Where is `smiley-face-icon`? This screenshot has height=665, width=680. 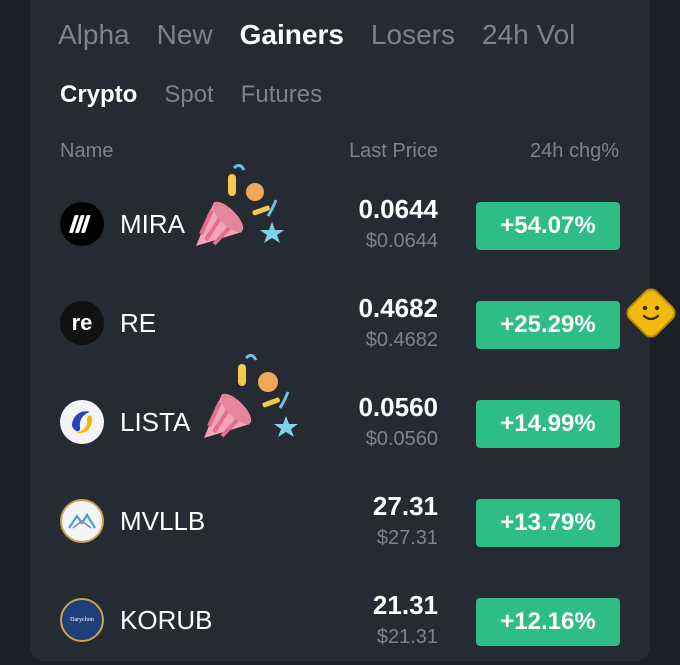 smiley-face-icon is located at coordinates (650, 313).